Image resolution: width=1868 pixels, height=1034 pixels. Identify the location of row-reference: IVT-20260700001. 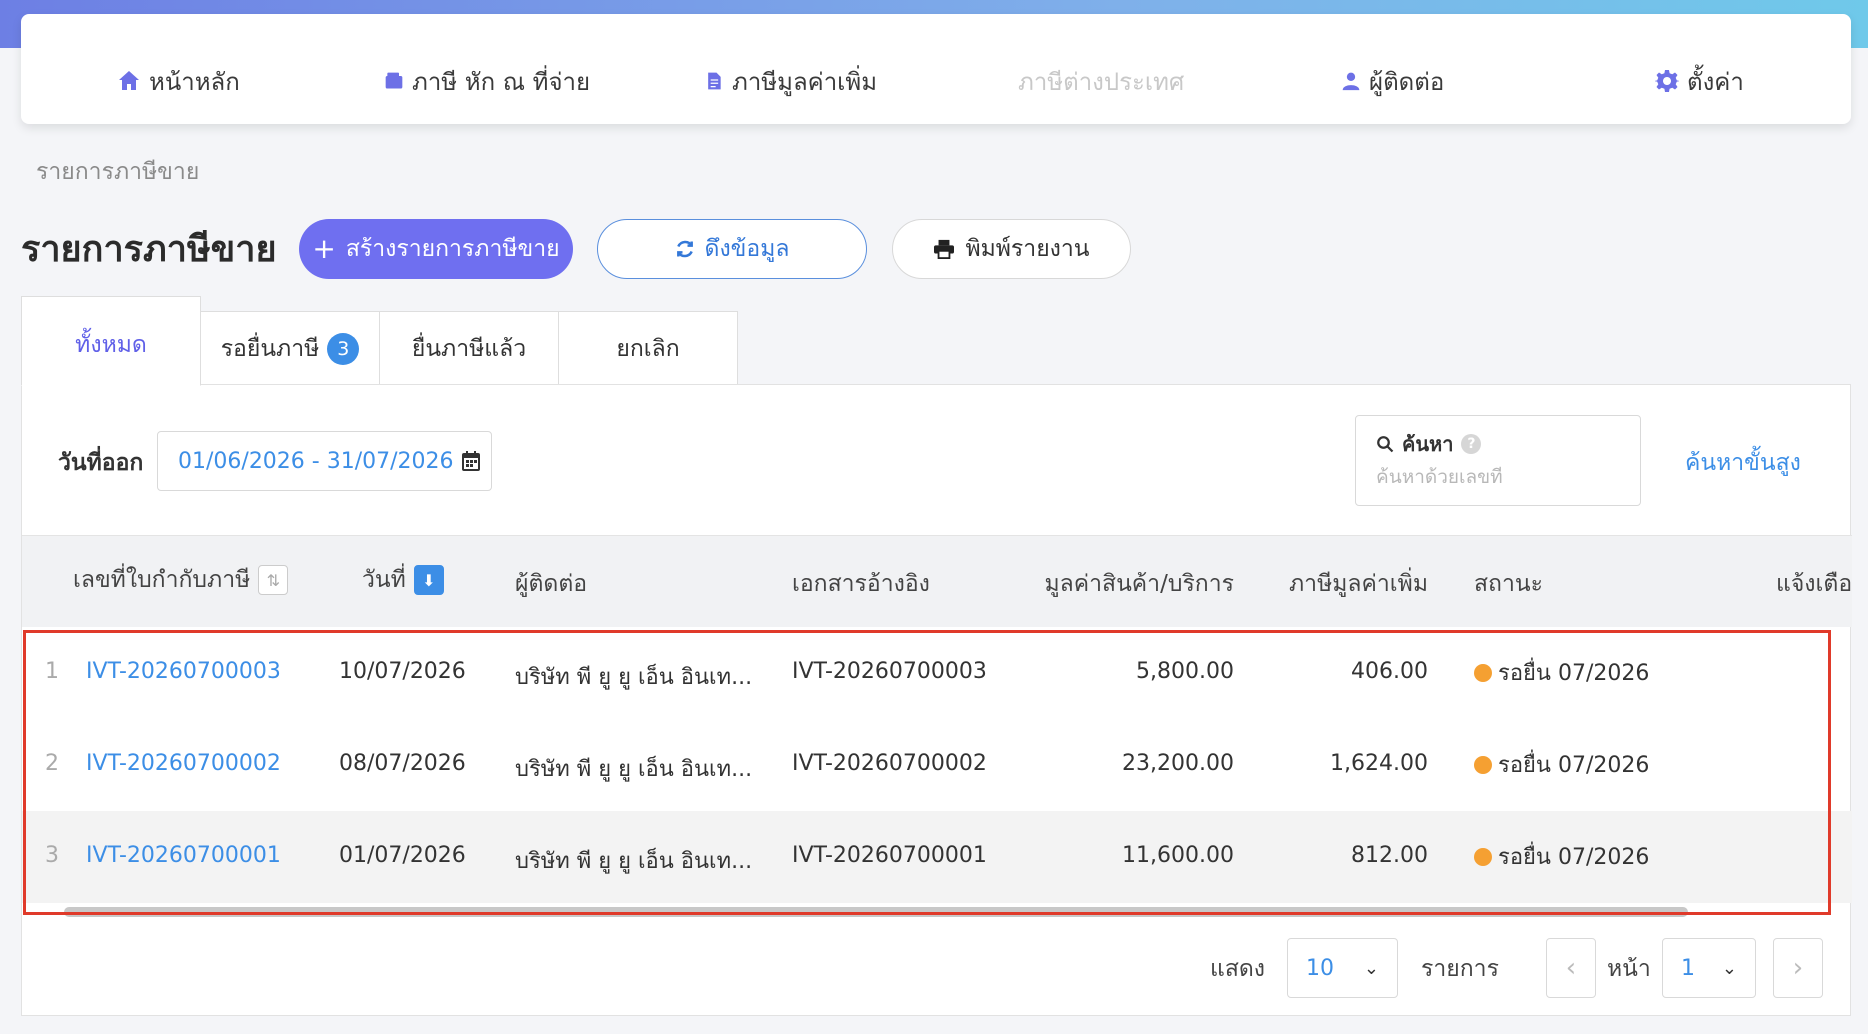
(889, 855).